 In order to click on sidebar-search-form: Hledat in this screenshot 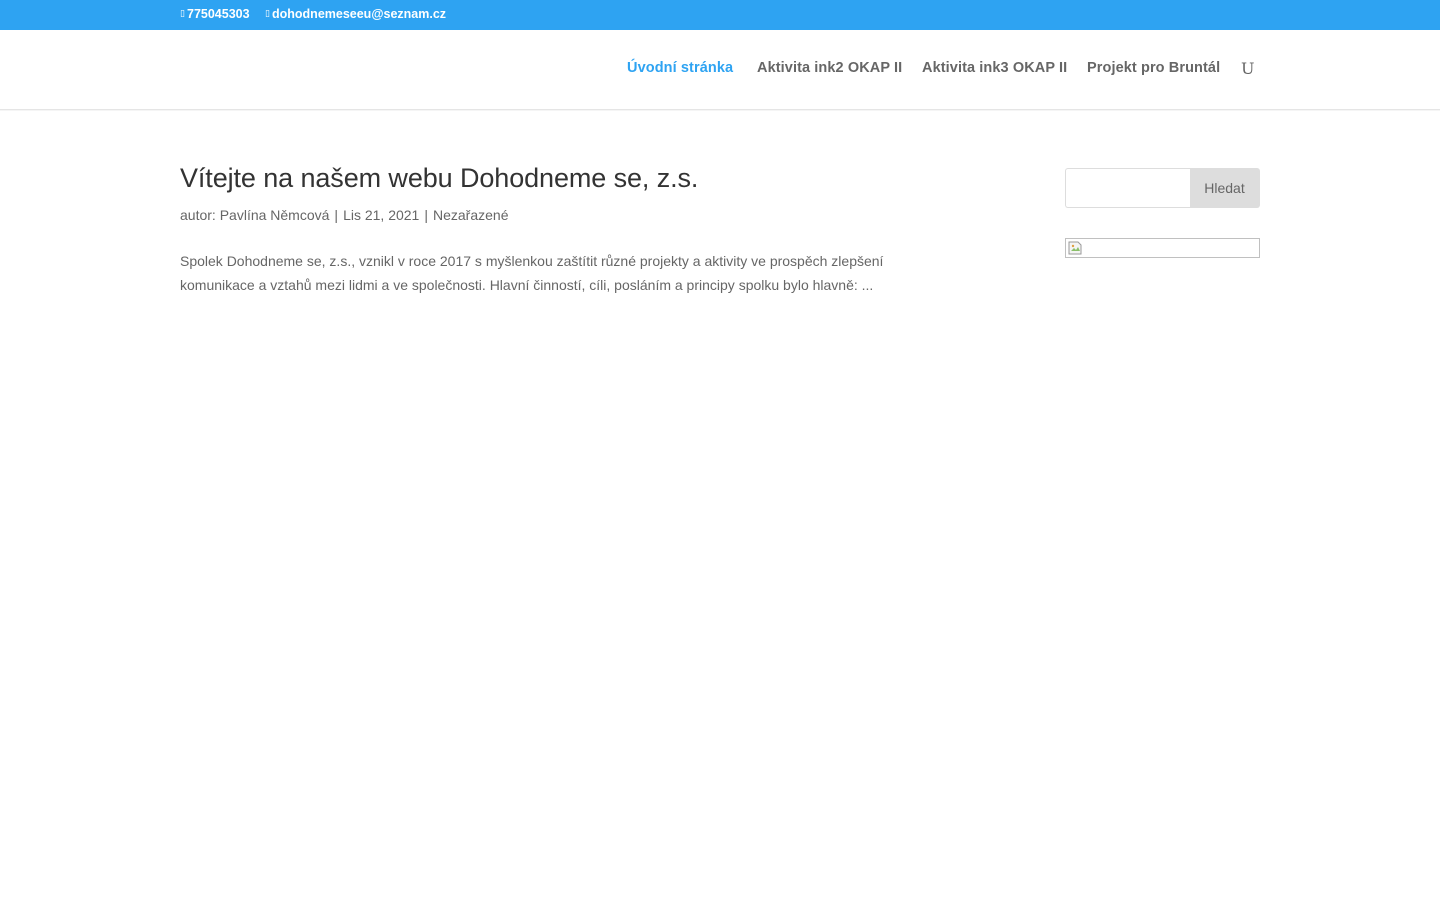, I will do `click(1162, 188)`.